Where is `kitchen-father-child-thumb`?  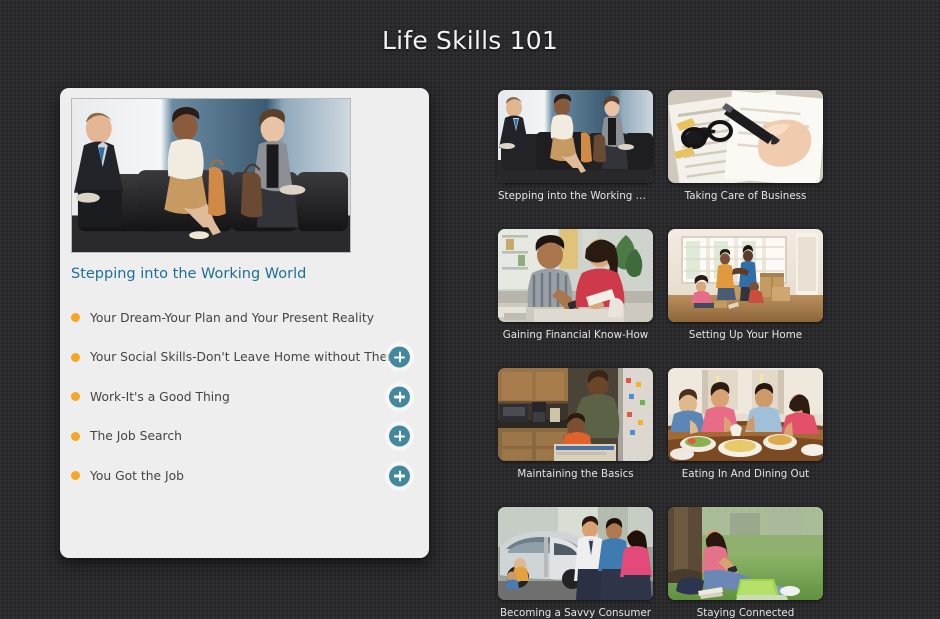
kitchen-father-child-thumb is located at coordinates (575, 414).